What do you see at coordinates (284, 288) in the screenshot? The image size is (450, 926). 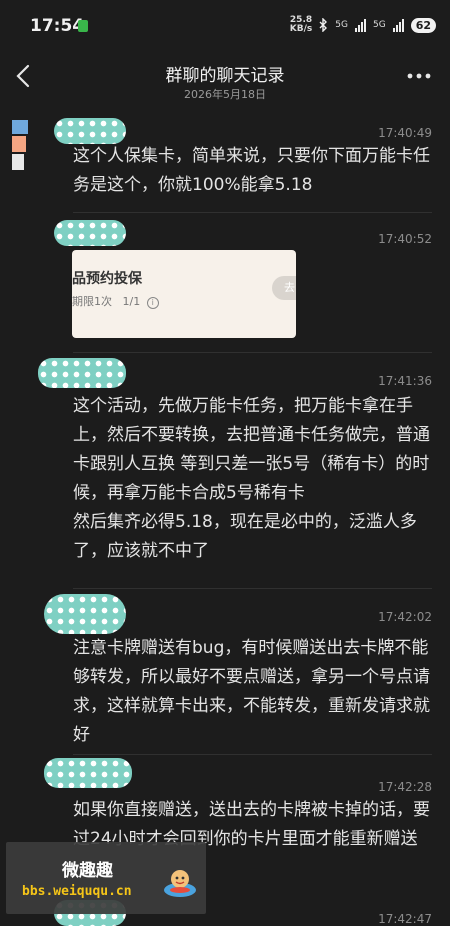 I see `card-action-button: 去` at bounding box center [284, 288].